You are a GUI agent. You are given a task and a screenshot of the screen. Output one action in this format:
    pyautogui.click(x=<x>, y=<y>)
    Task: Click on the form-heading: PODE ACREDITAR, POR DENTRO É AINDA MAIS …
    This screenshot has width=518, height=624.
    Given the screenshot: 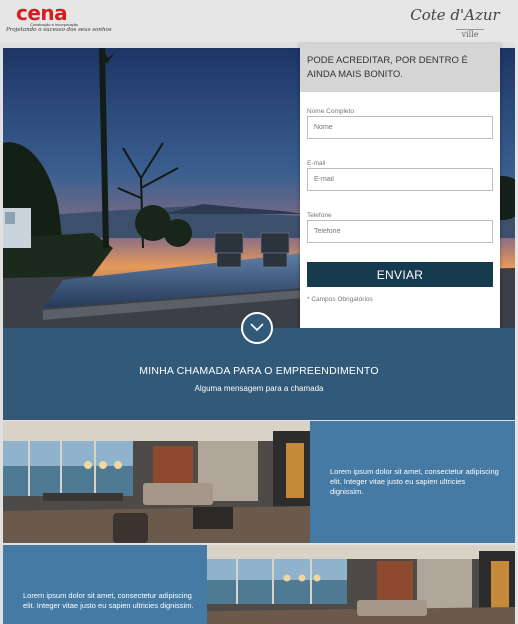 What is the action you would take?
    pyautogui.click(x=400, y=68)
    